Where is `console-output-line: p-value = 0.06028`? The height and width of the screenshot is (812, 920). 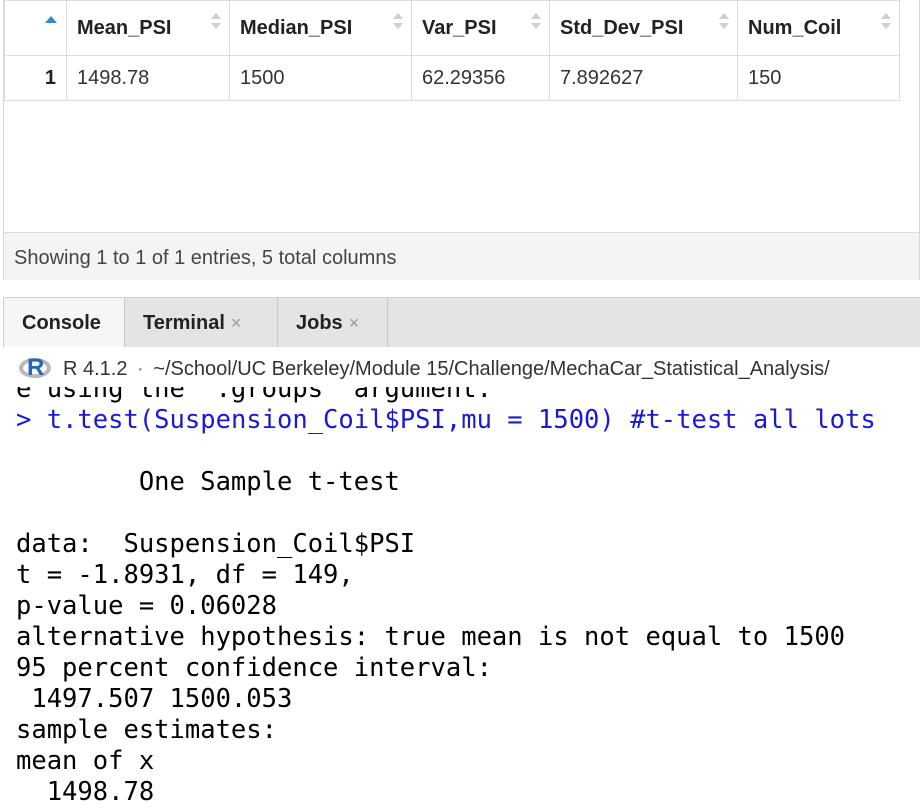 console-output-line: p-value = 0.06028 is located at coordinates (146, 606).